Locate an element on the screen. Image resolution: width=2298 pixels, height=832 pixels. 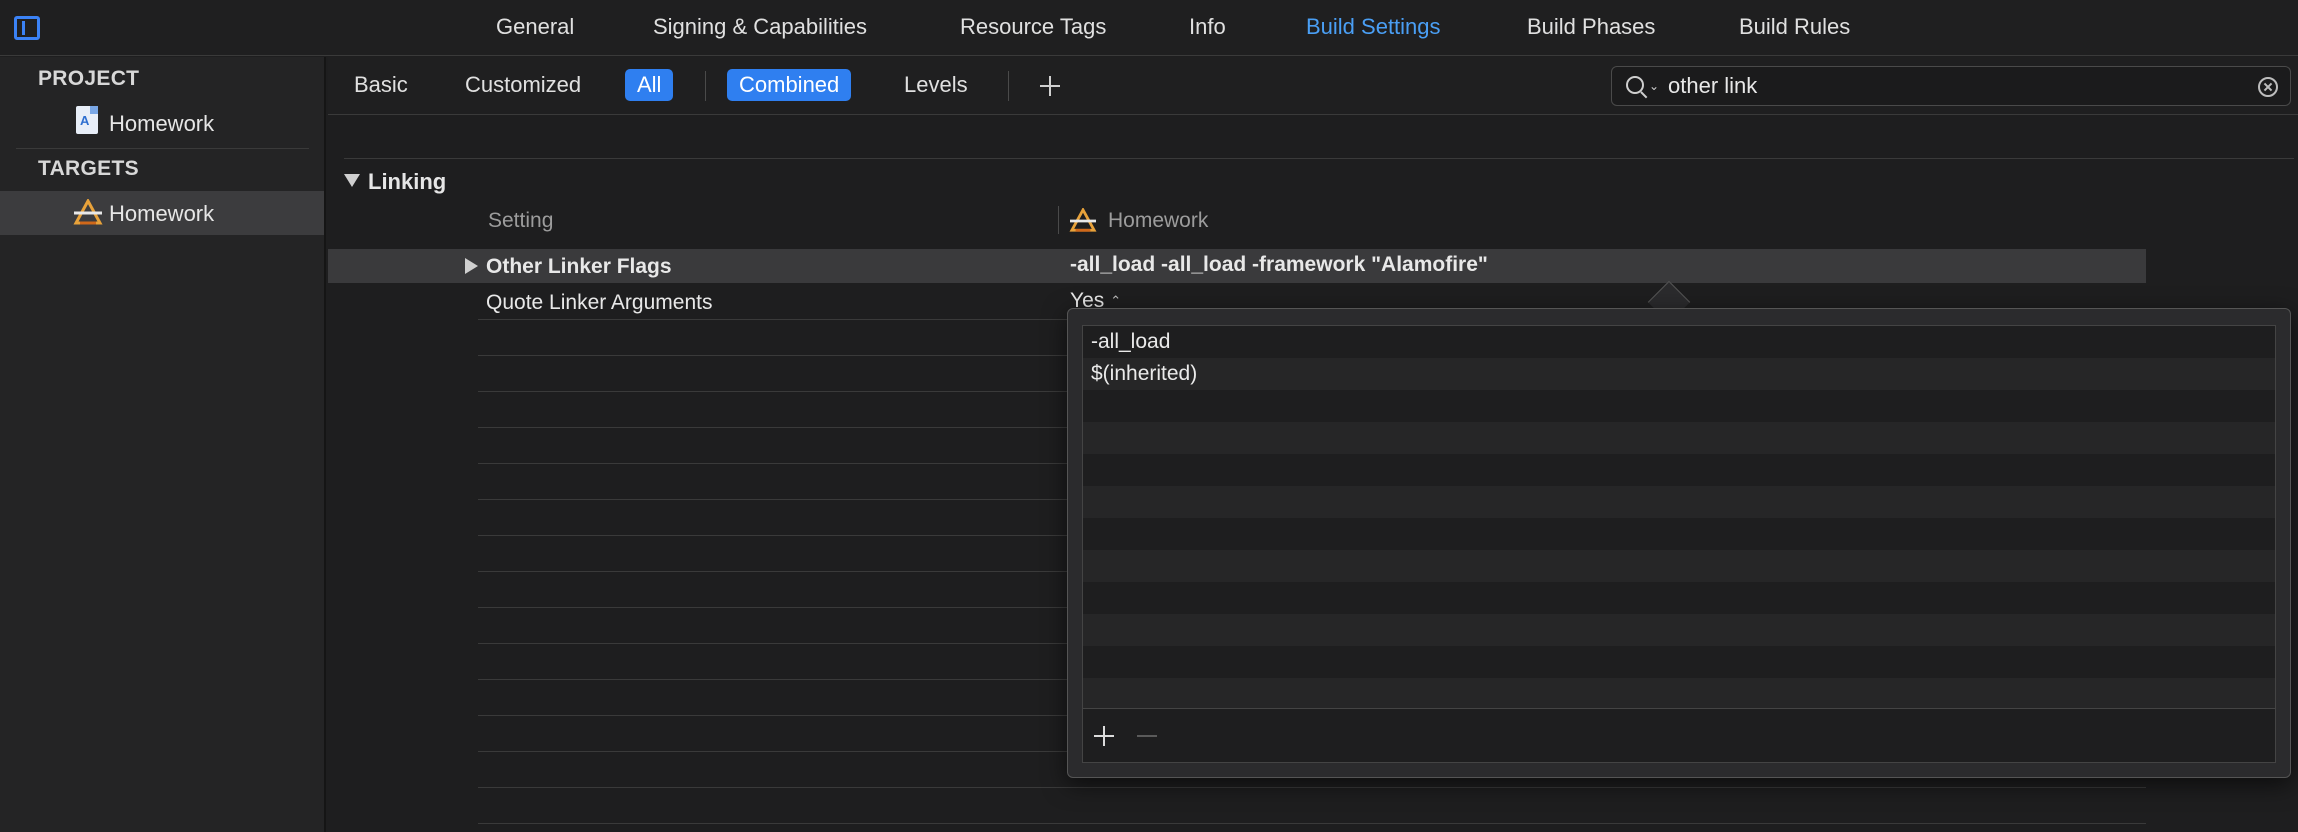
build-settings-filter-bar: Basic Customized All Combined Levels ⌄ is located at coordinates (1313, 86).